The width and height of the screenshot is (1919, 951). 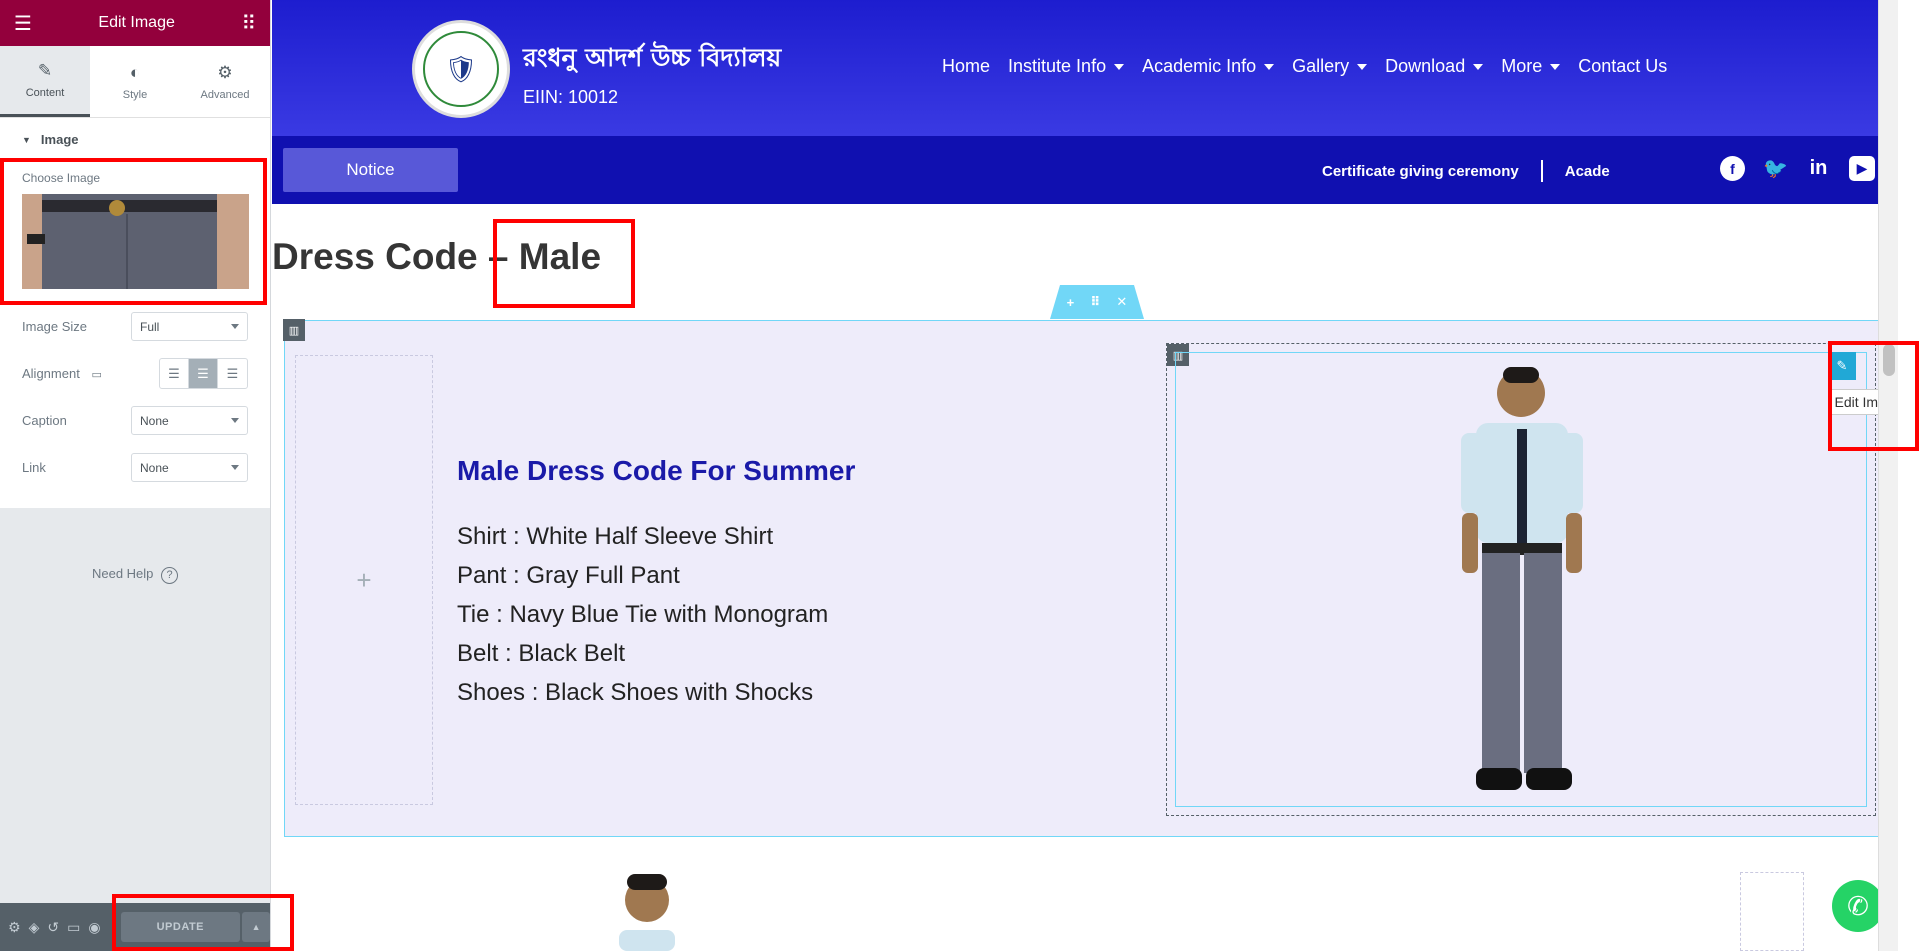 I want to click on empty-column: +, so click(x=364, y=580).